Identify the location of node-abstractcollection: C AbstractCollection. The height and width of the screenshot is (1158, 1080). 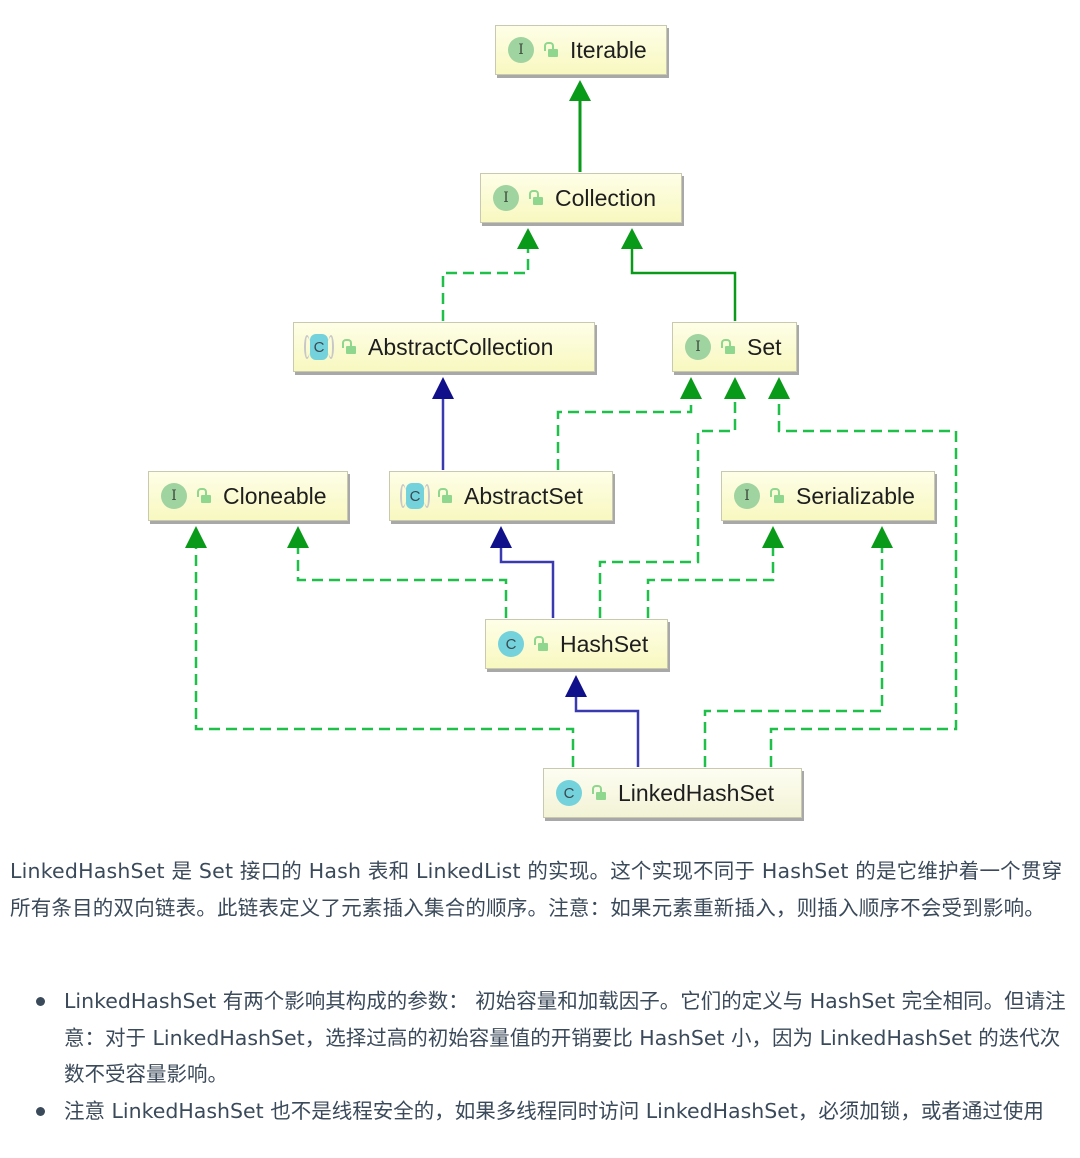
(444, 347).